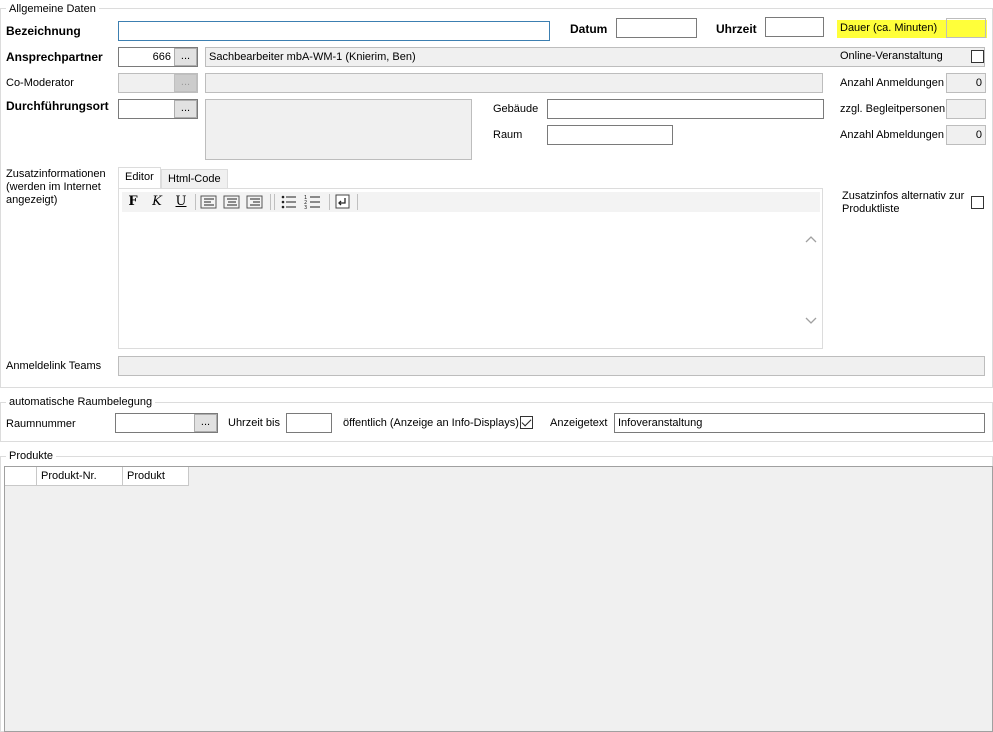  What do you see at coordinates (508, 135) in the screenshot?
I see `raum-label: Raum` at bounding box center [508, 135].